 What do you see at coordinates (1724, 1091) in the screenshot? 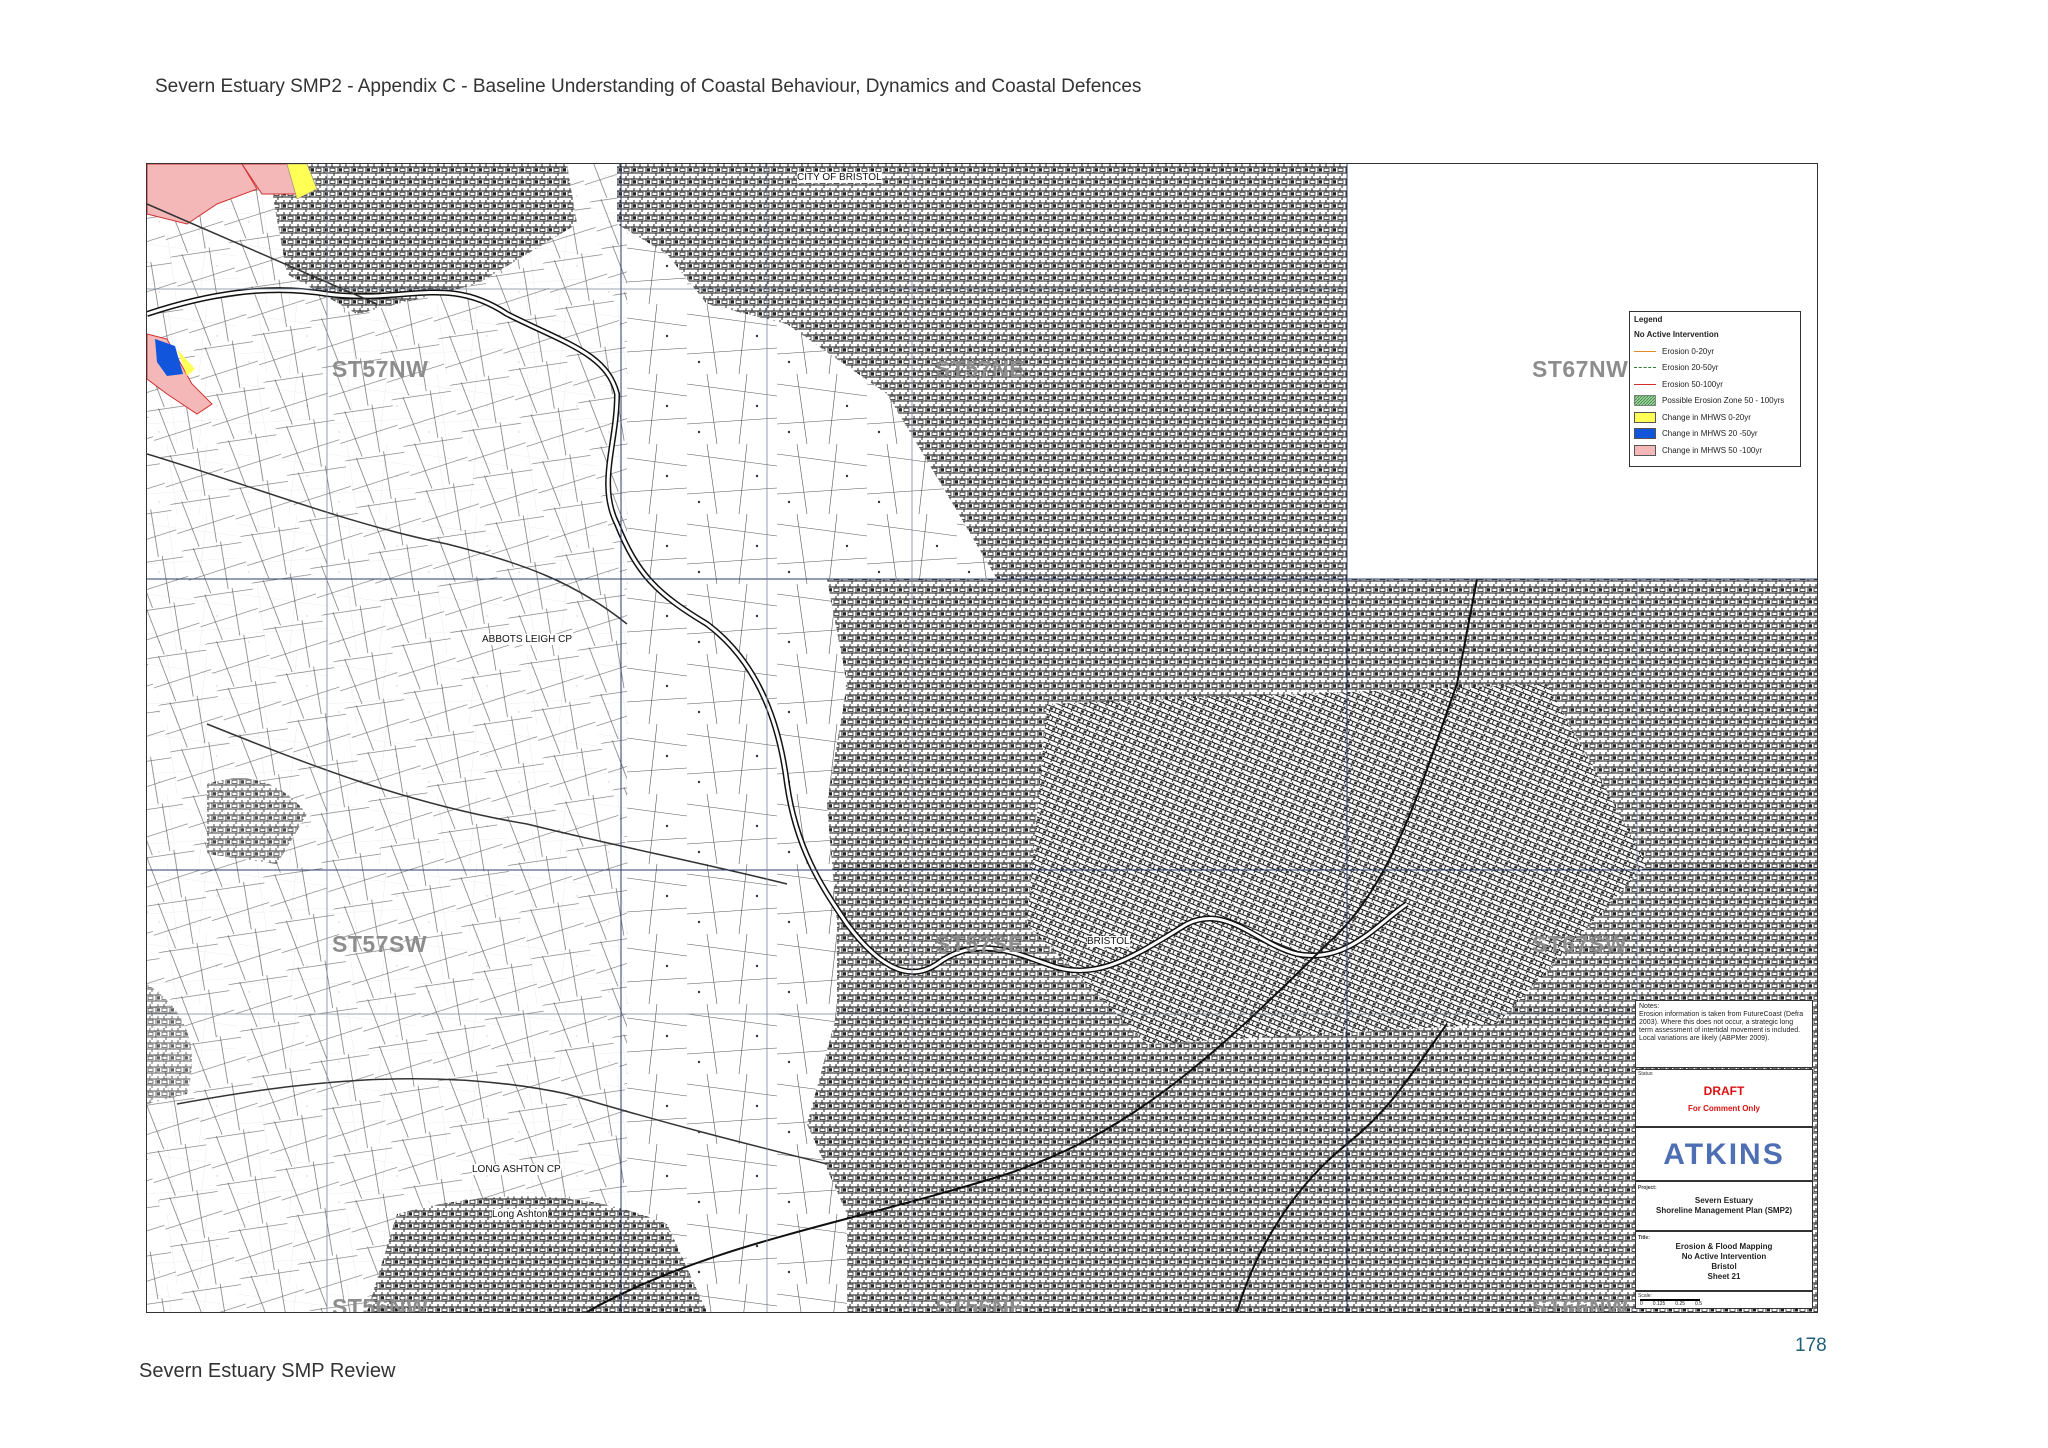
I see `draft-label: DRAFT` at bounding box center [1724, 1091].